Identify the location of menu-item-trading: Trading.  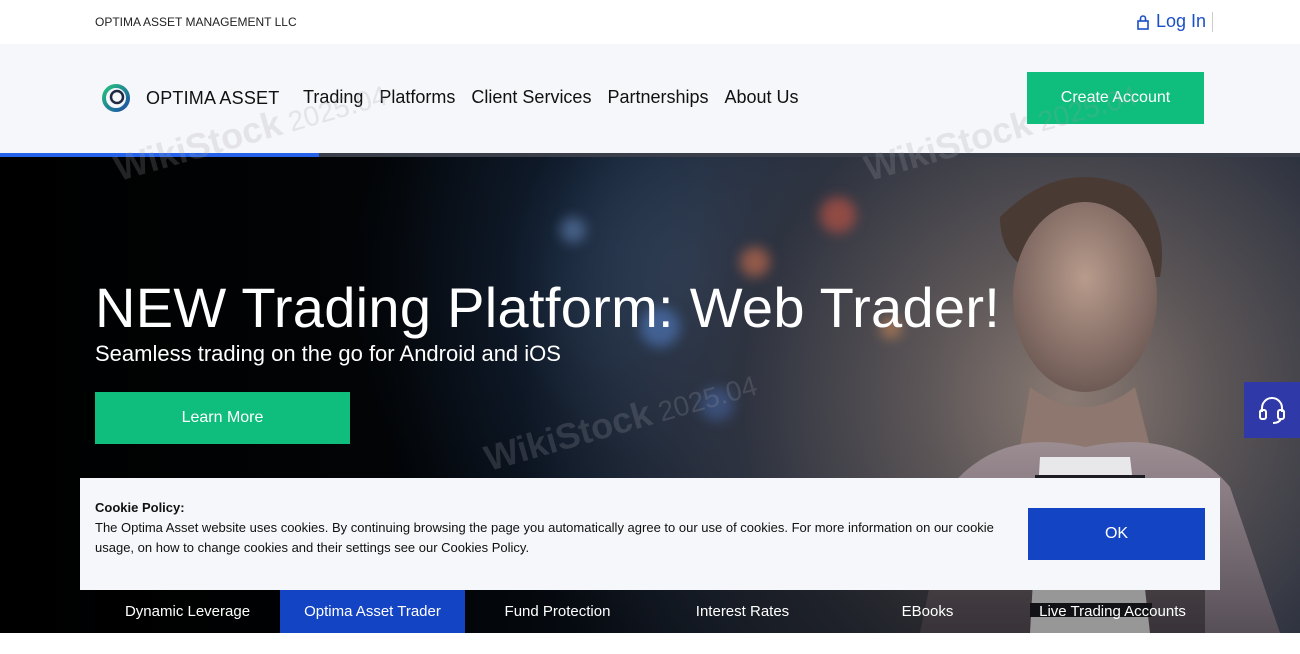
(333, 97).